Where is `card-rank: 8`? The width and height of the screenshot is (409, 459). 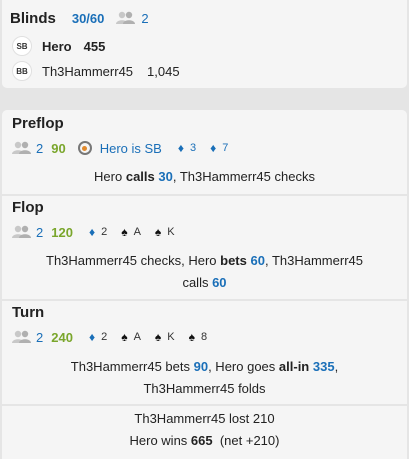 card-rank: 8 is located at coordinates (204, 337).